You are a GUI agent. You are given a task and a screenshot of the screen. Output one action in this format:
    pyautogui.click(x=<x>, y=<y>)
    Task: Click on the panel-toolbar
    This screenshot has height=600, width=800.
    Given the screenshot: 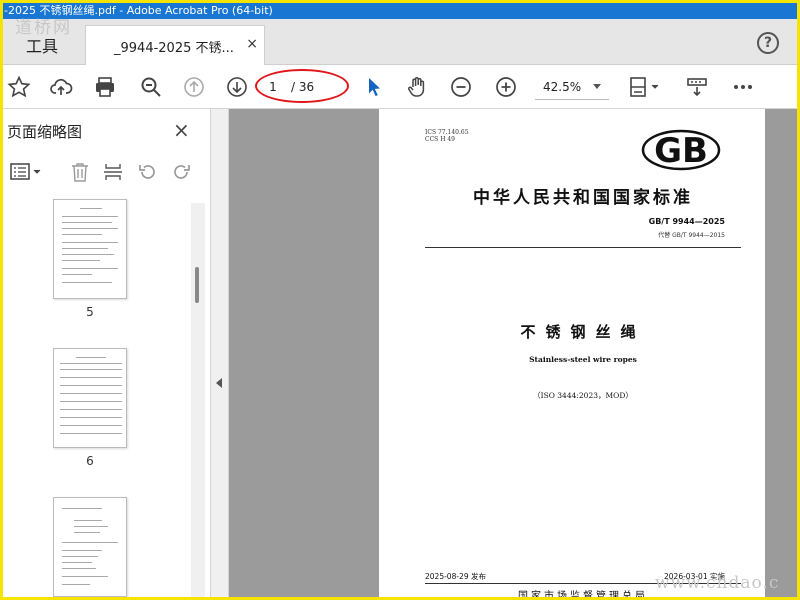 What is the action you would take?
    pyautogui.click(x=107, y=173)
    